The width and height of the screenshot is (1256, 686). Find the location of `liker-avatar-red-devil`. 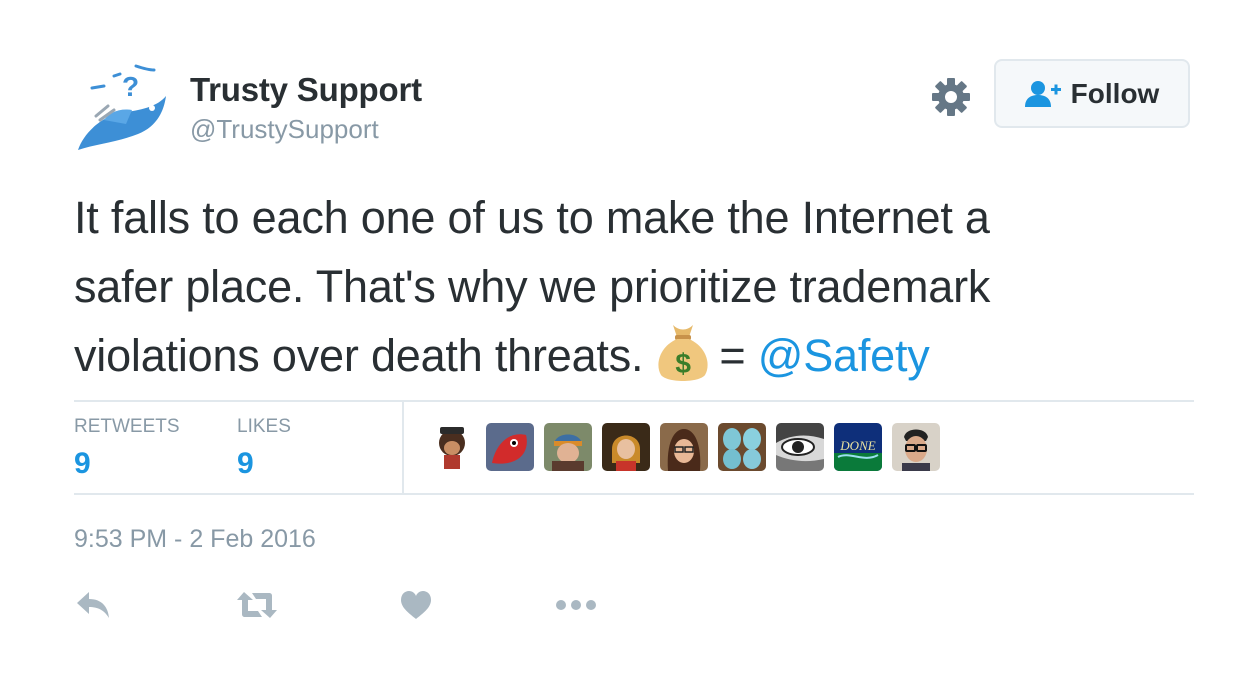

liker-avatar-red-devil is located at coordinates (510, 447).